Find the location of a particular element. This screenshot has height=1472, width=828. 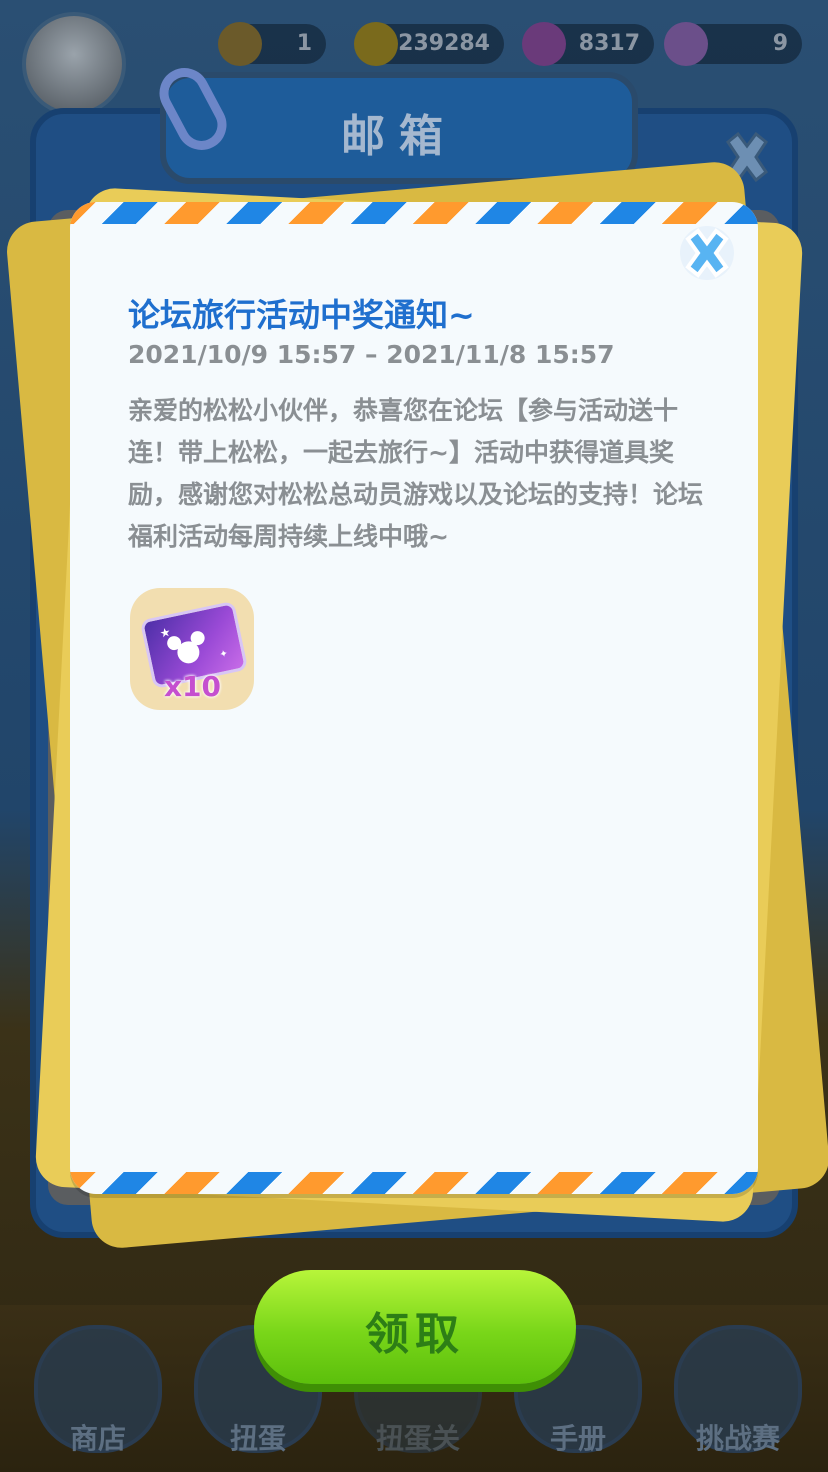

mailbox-header: 邮箱 is located at coordinates (399, 128).